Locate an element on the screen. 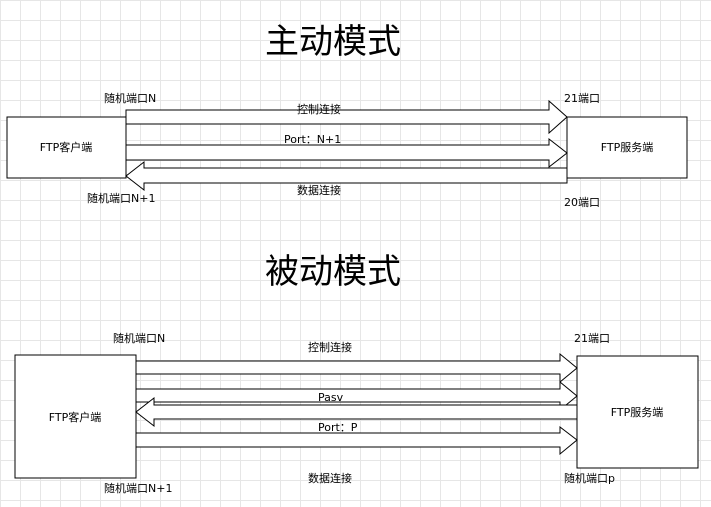 Image resolution: width=711 pixels, height=507 pixels. passive-server-port-top: 21端口 is located at coordinates (592, 338).